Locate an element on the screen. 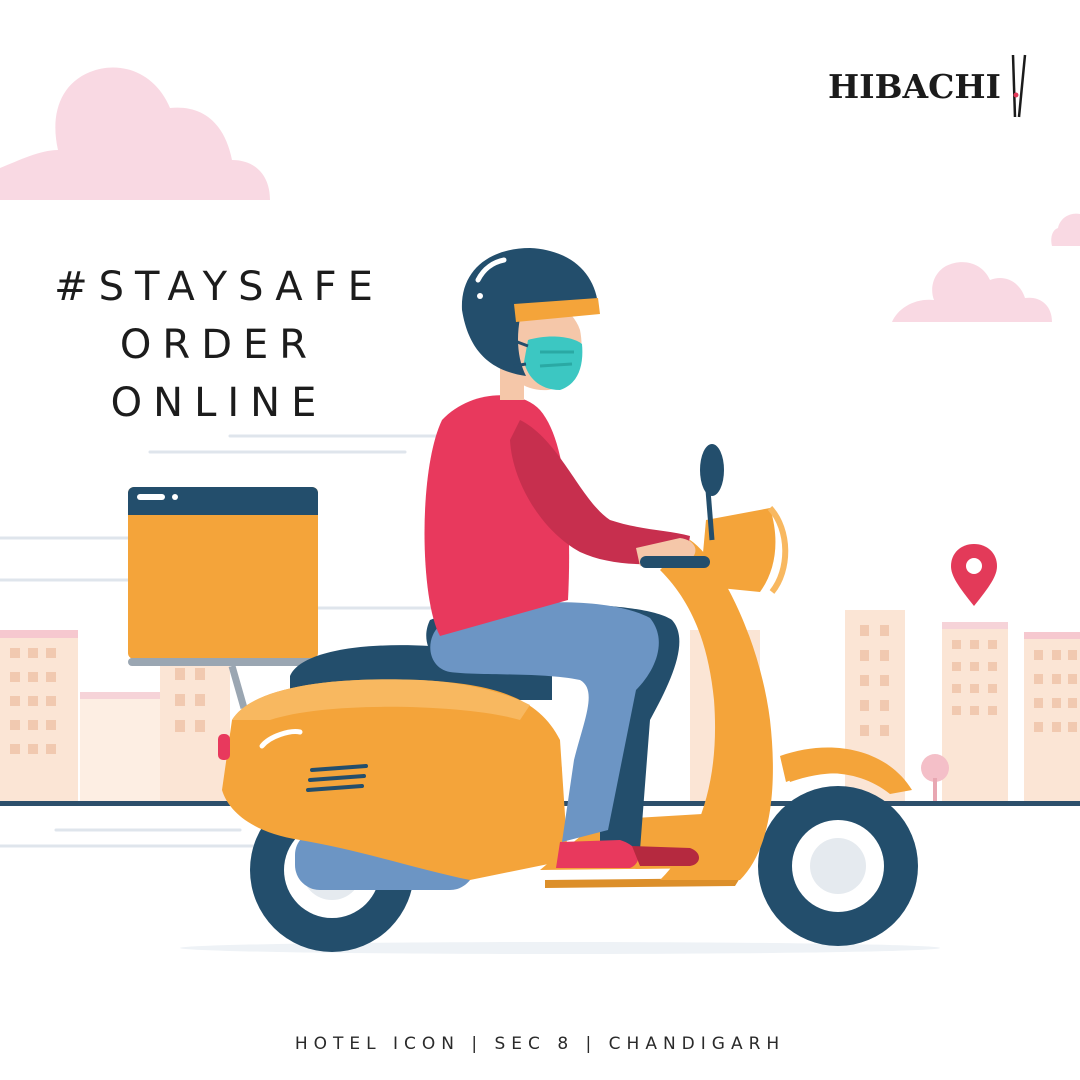  headline-line-order: ORDER is located at coordinates (219, 345).